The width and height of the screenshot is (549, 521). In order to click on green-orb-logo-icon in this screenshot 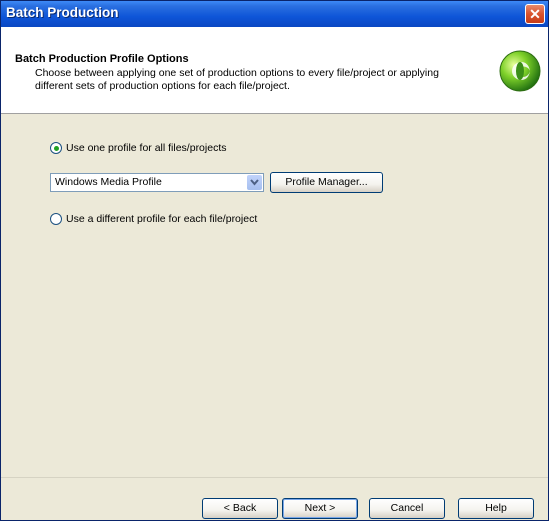, I will do `click(520, 71)`.